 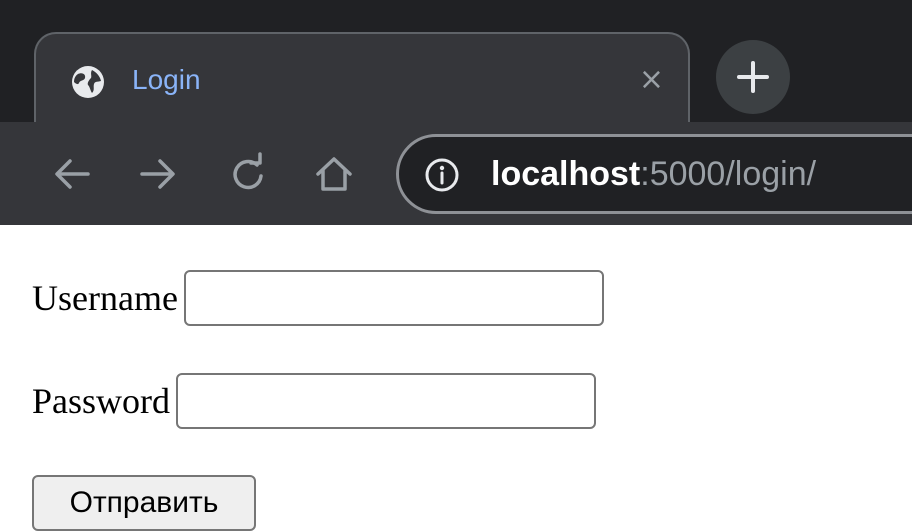 What do you see at coordinates (651, 80) in the screenshot?
I see `close-icon: ×` at bounding box center [651, 80].